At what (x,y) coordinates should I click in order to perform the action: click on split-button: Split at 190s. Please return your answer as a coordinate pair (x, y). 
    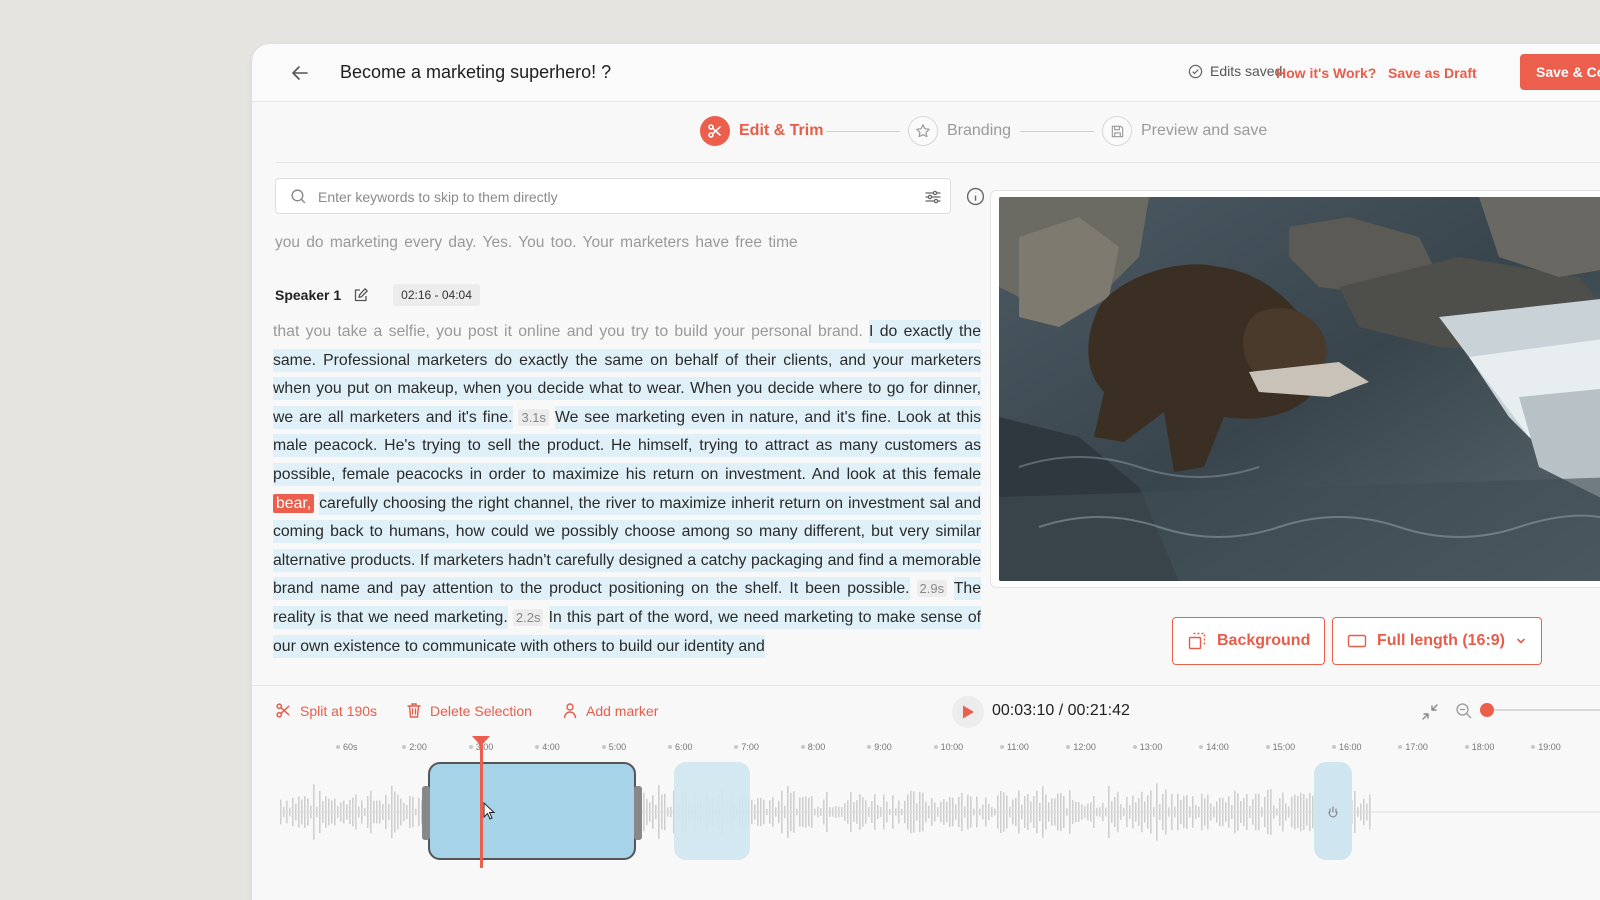
    Looking at the image, I should click on (326, 710).